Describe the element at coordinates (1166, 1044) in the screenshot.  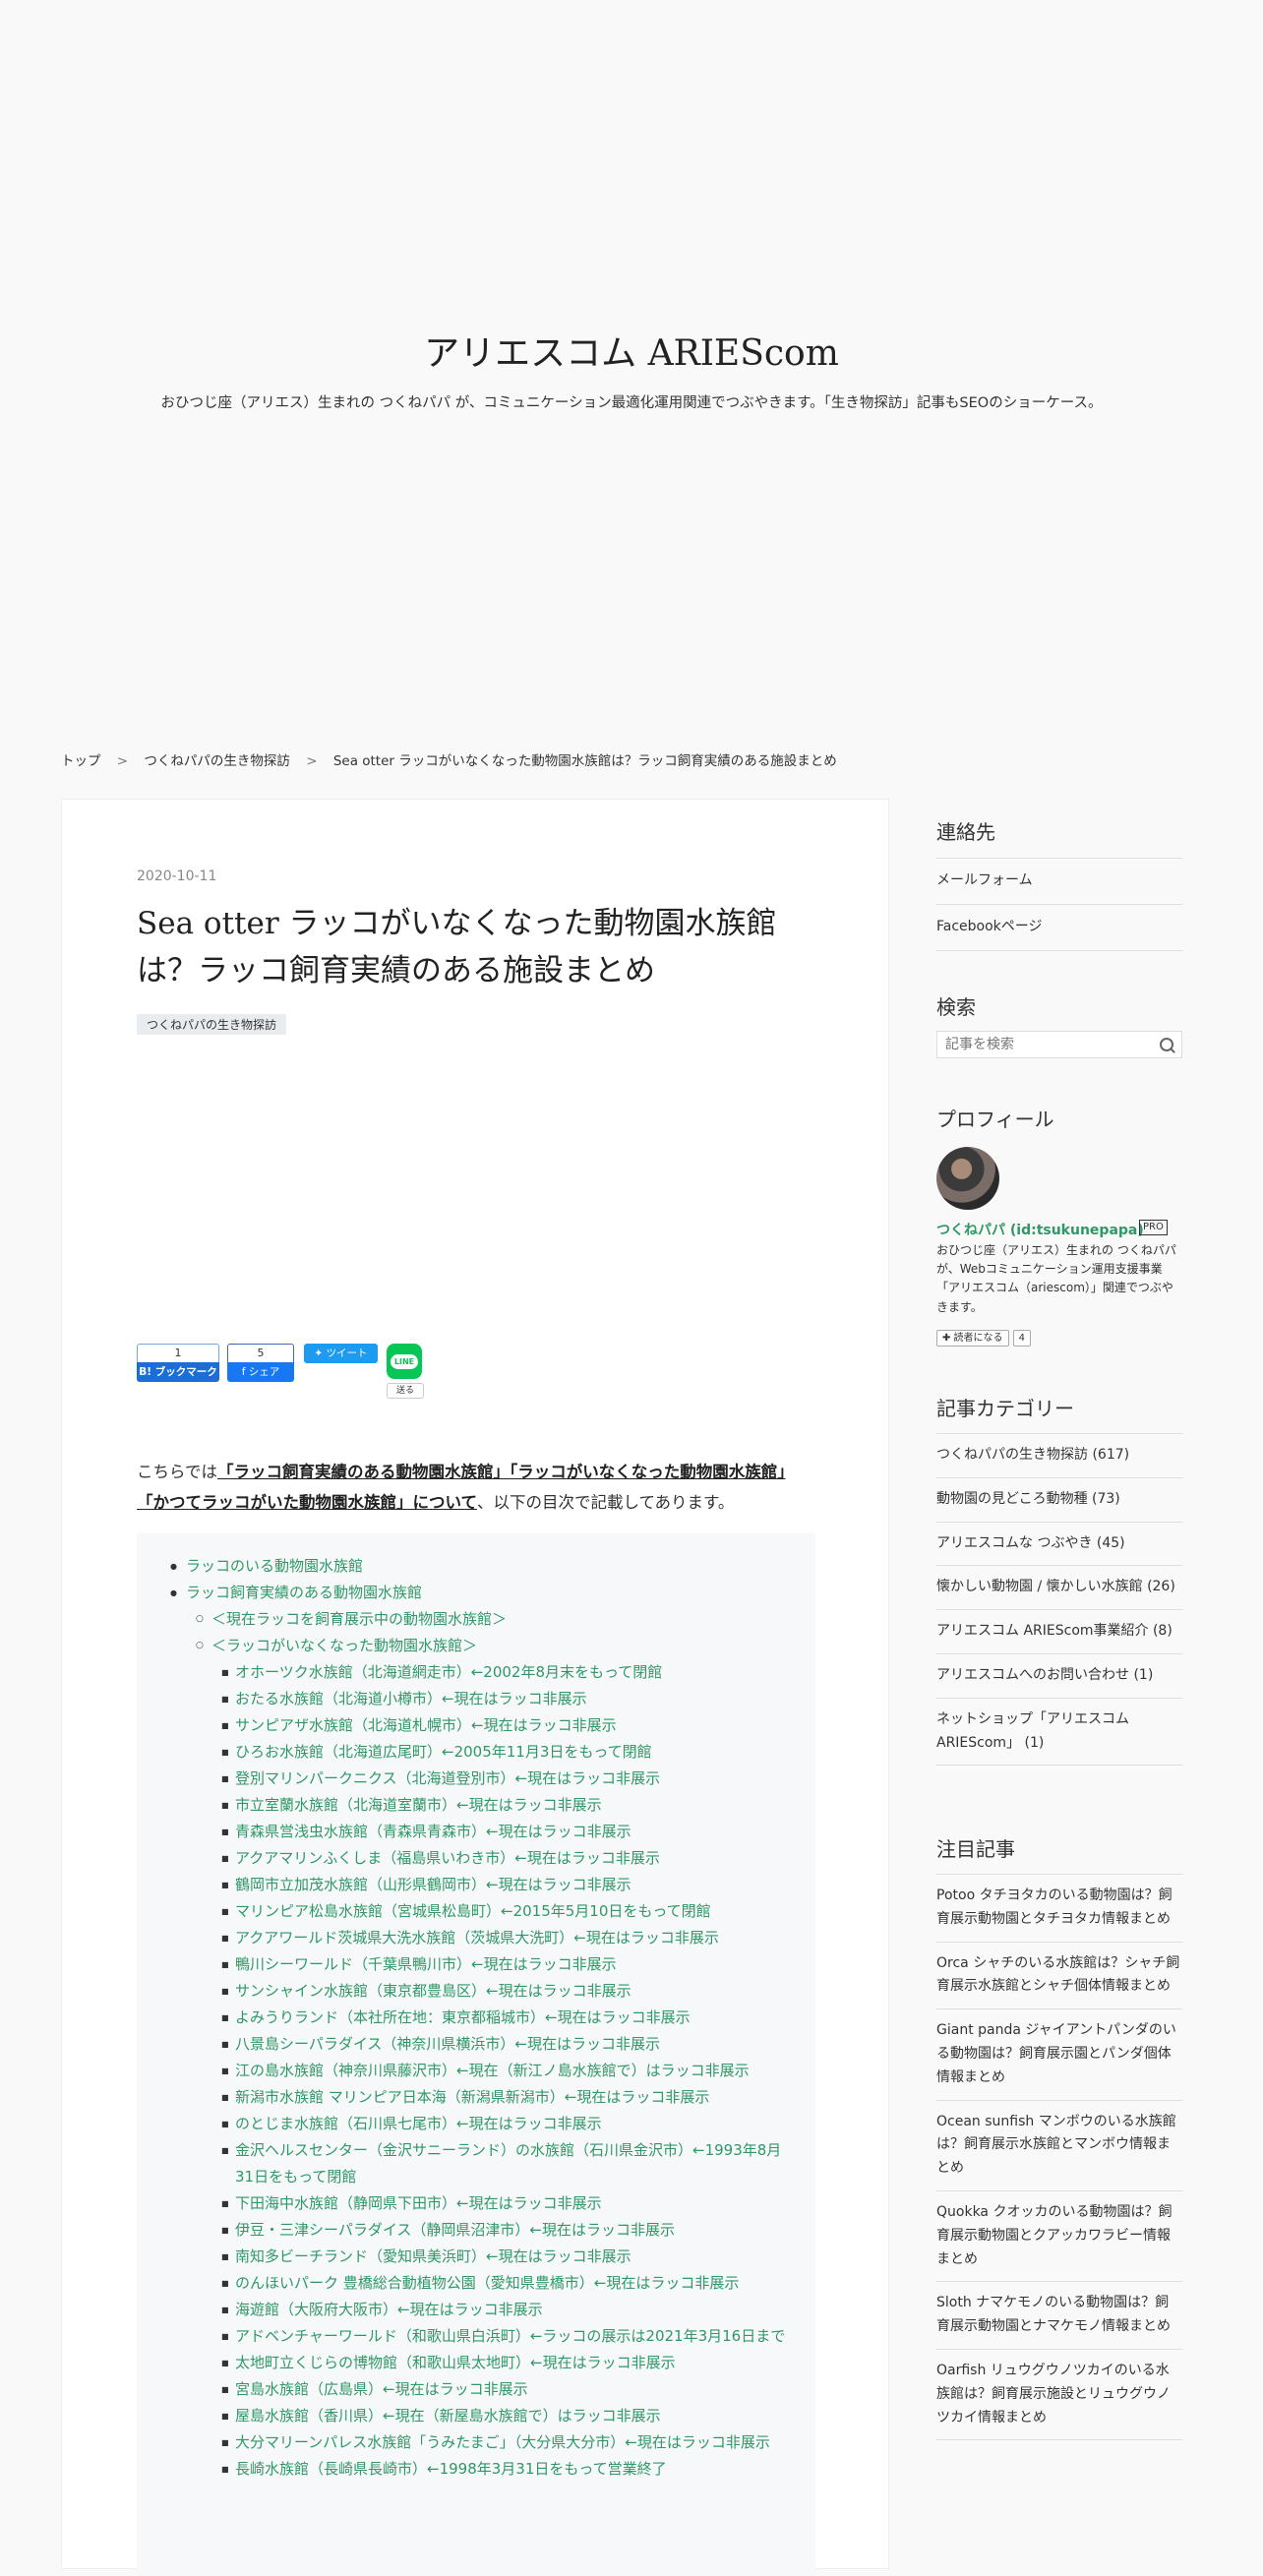
I see `search-icon` at that location.